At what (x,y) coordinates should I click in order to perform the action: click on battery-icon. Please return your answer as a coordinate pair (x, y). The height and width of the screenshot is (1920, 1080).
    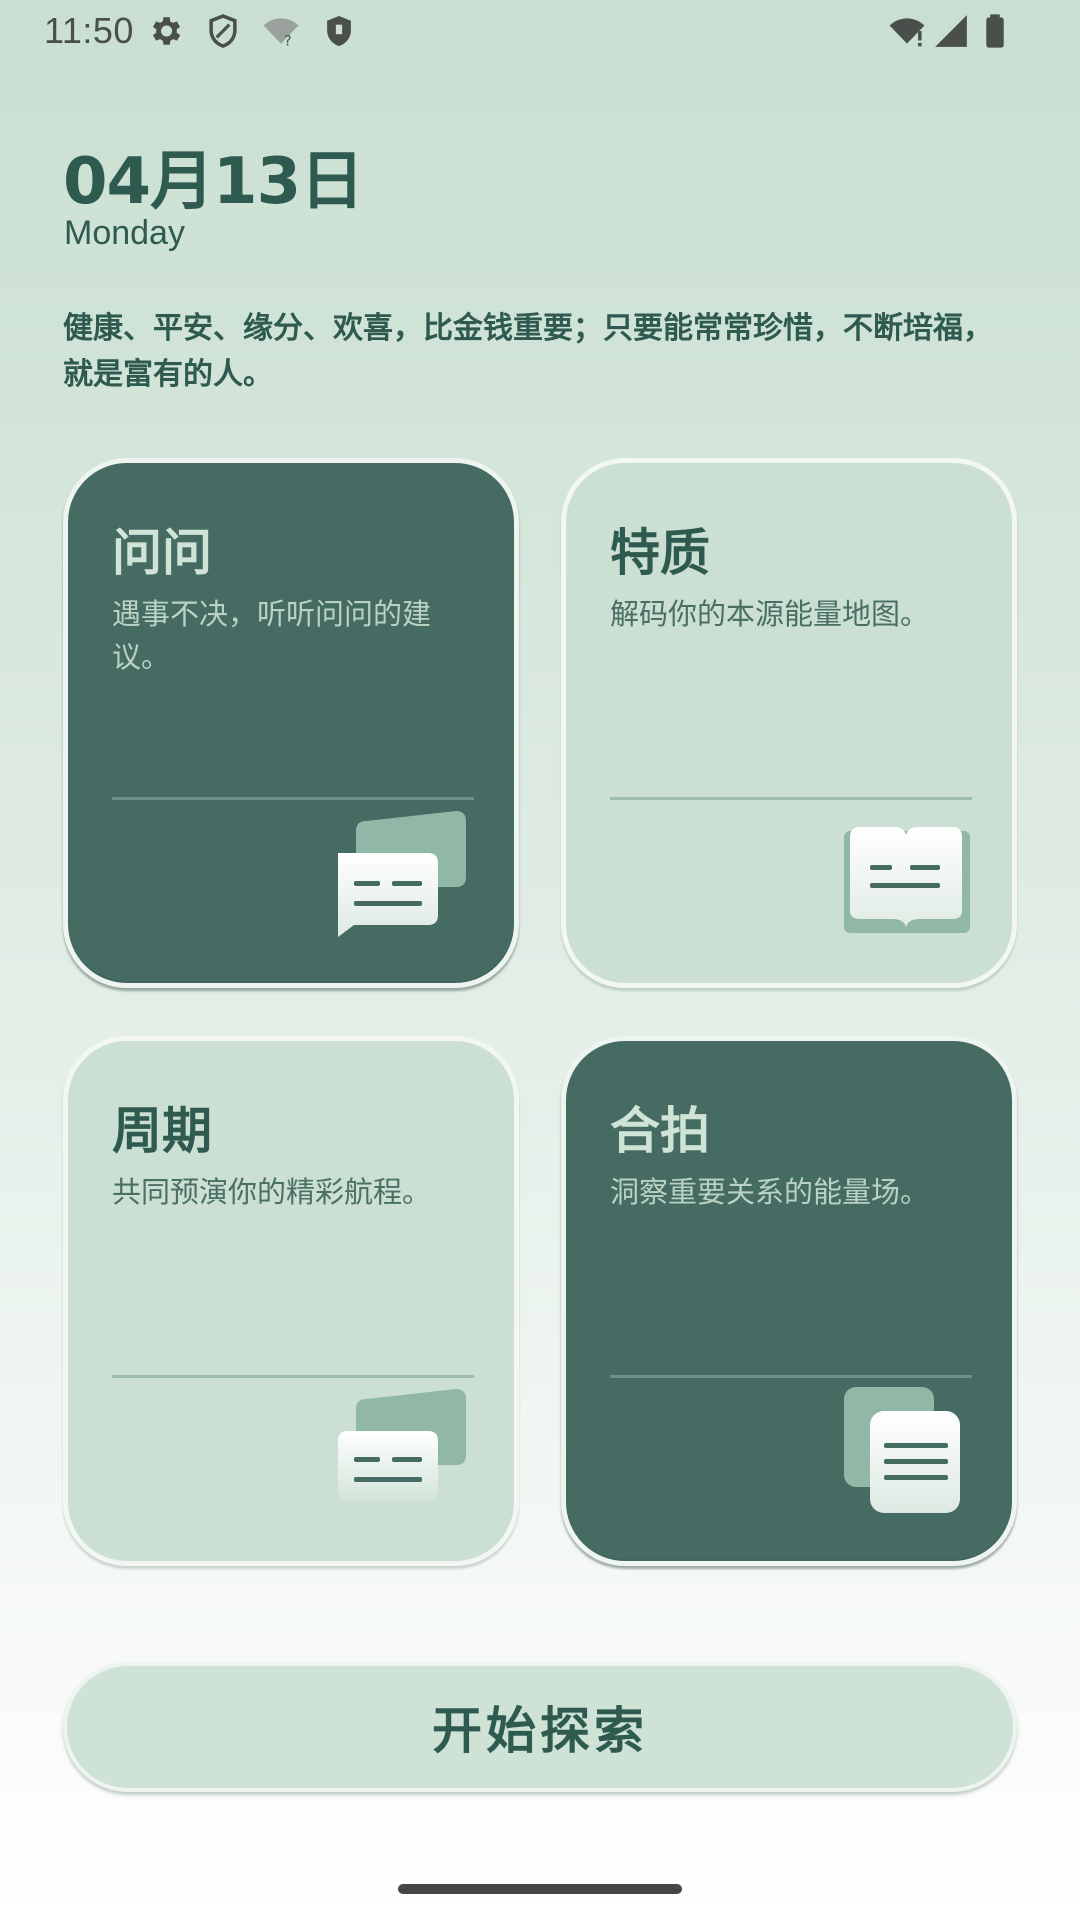
    Looking at the image, I should click on (995, 31).